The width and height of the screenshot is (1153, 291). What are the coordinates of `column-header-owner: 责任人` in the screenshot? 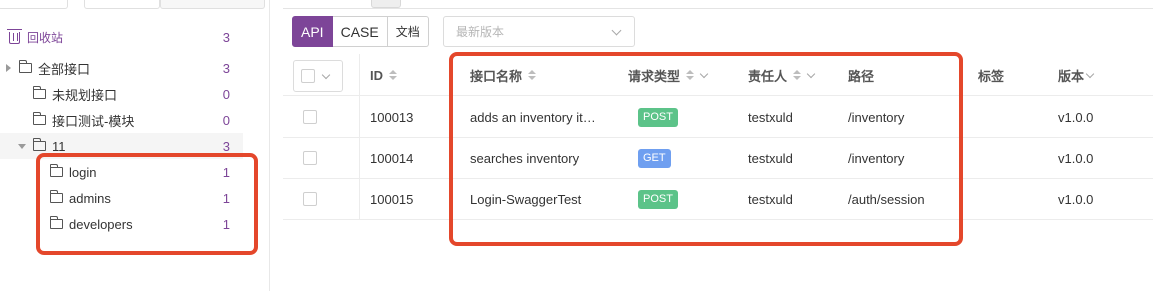 It's located at (782, 75).